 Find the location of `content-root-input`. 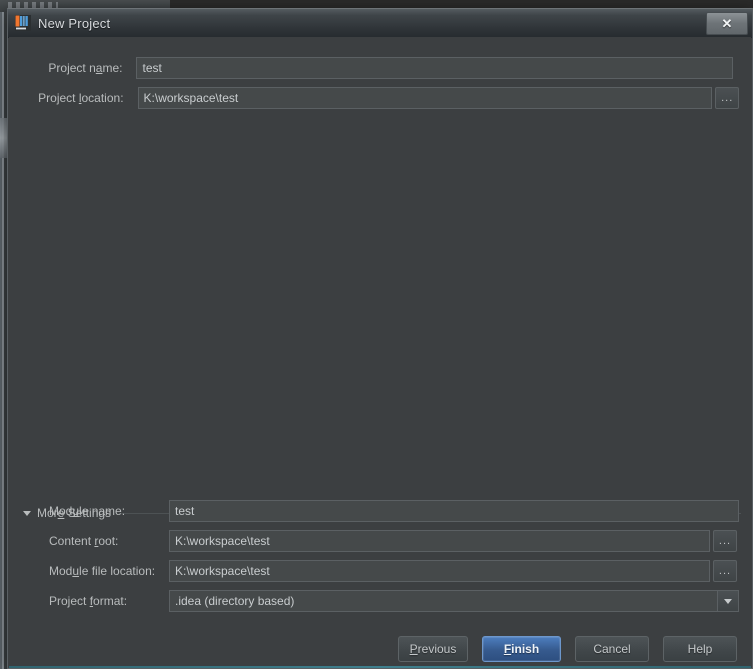

content-root-input is located at coordinates (439, 541).